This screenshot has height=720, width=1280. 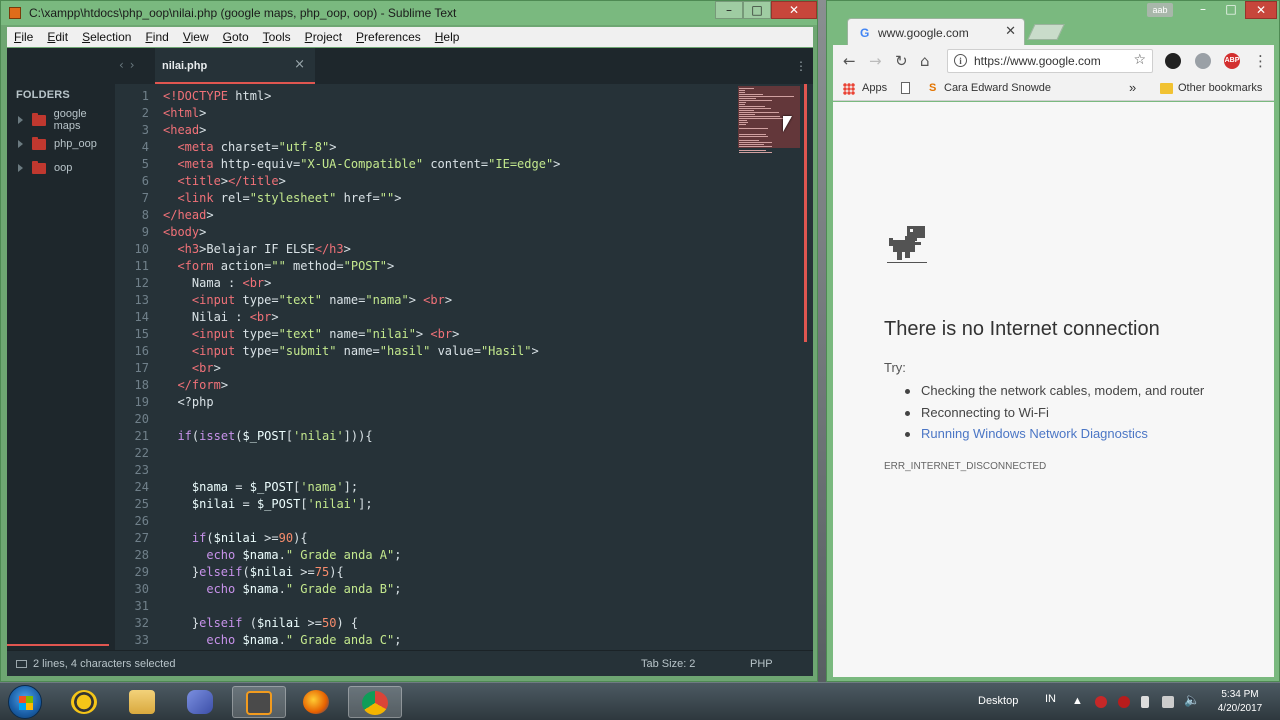 I want to click on minimap, so click(x=767, y=367).